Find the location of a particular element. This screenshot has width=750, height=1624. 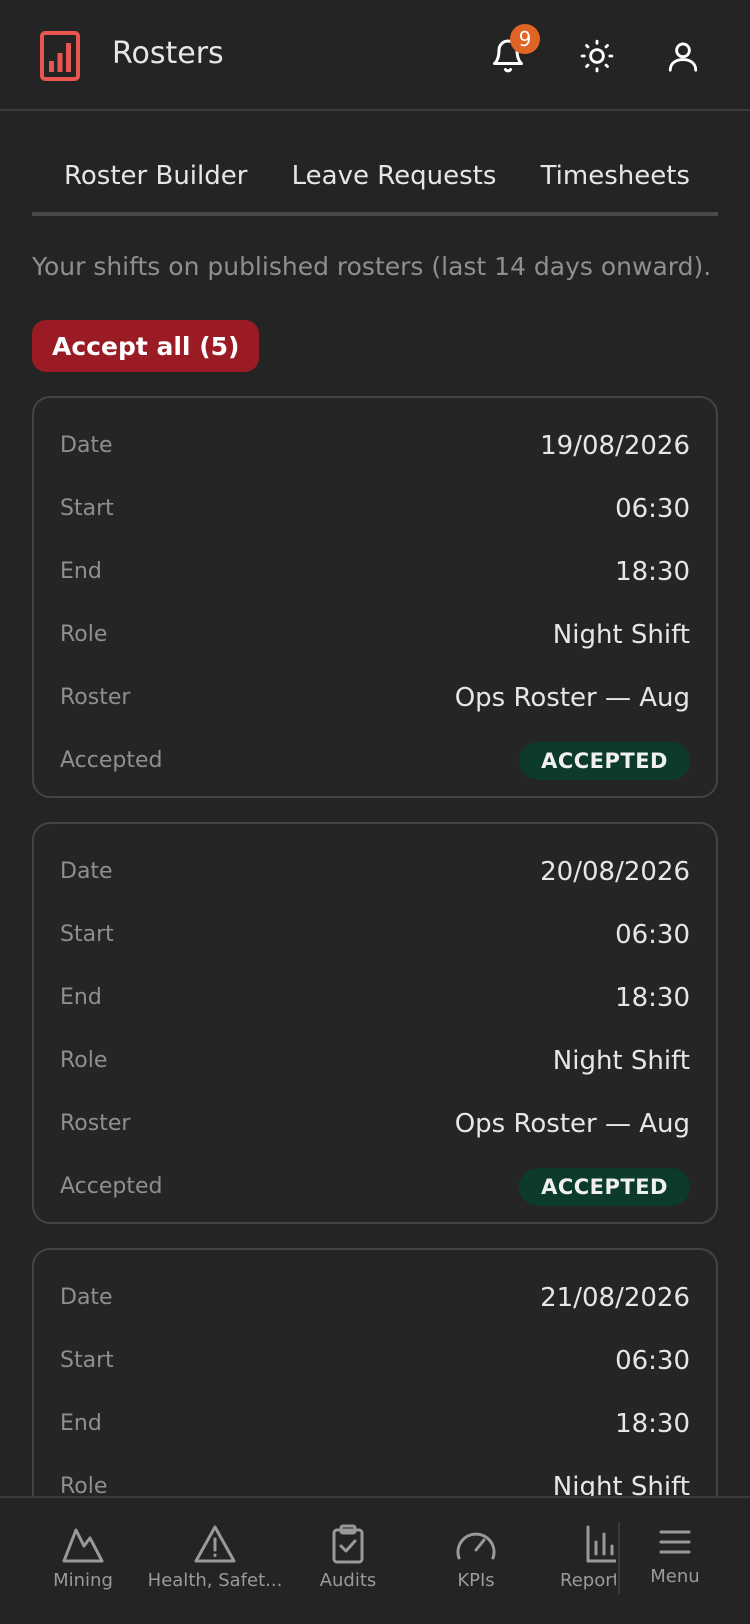

app-logo-icon is located at coordinates (60, 56).